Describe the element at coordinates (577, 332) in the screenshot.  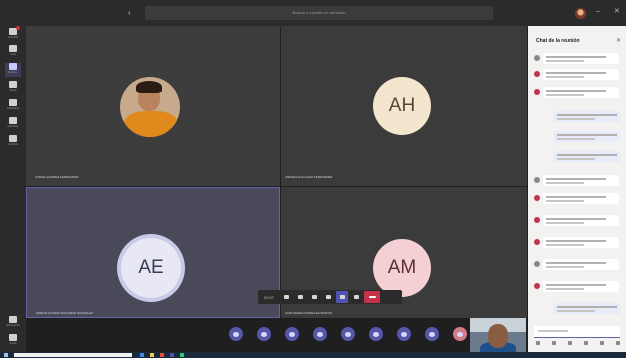
I see `chat-message-input` at that location.